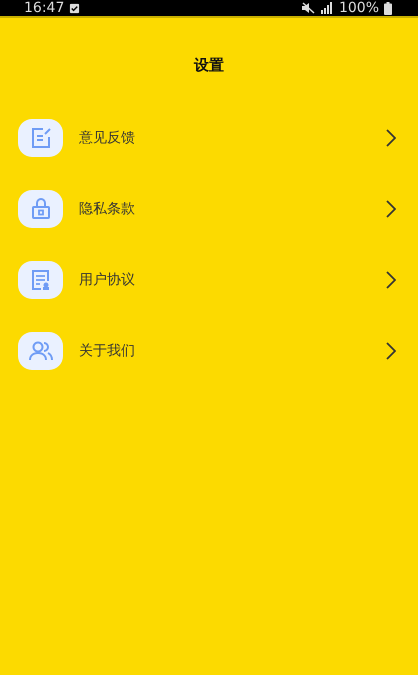 Image resolution: width=418 pixels, height=675 pixels. Describe the element at coordinates (209, 209) in the screenshot. I see `settings-item: 隐私条款` at that location.